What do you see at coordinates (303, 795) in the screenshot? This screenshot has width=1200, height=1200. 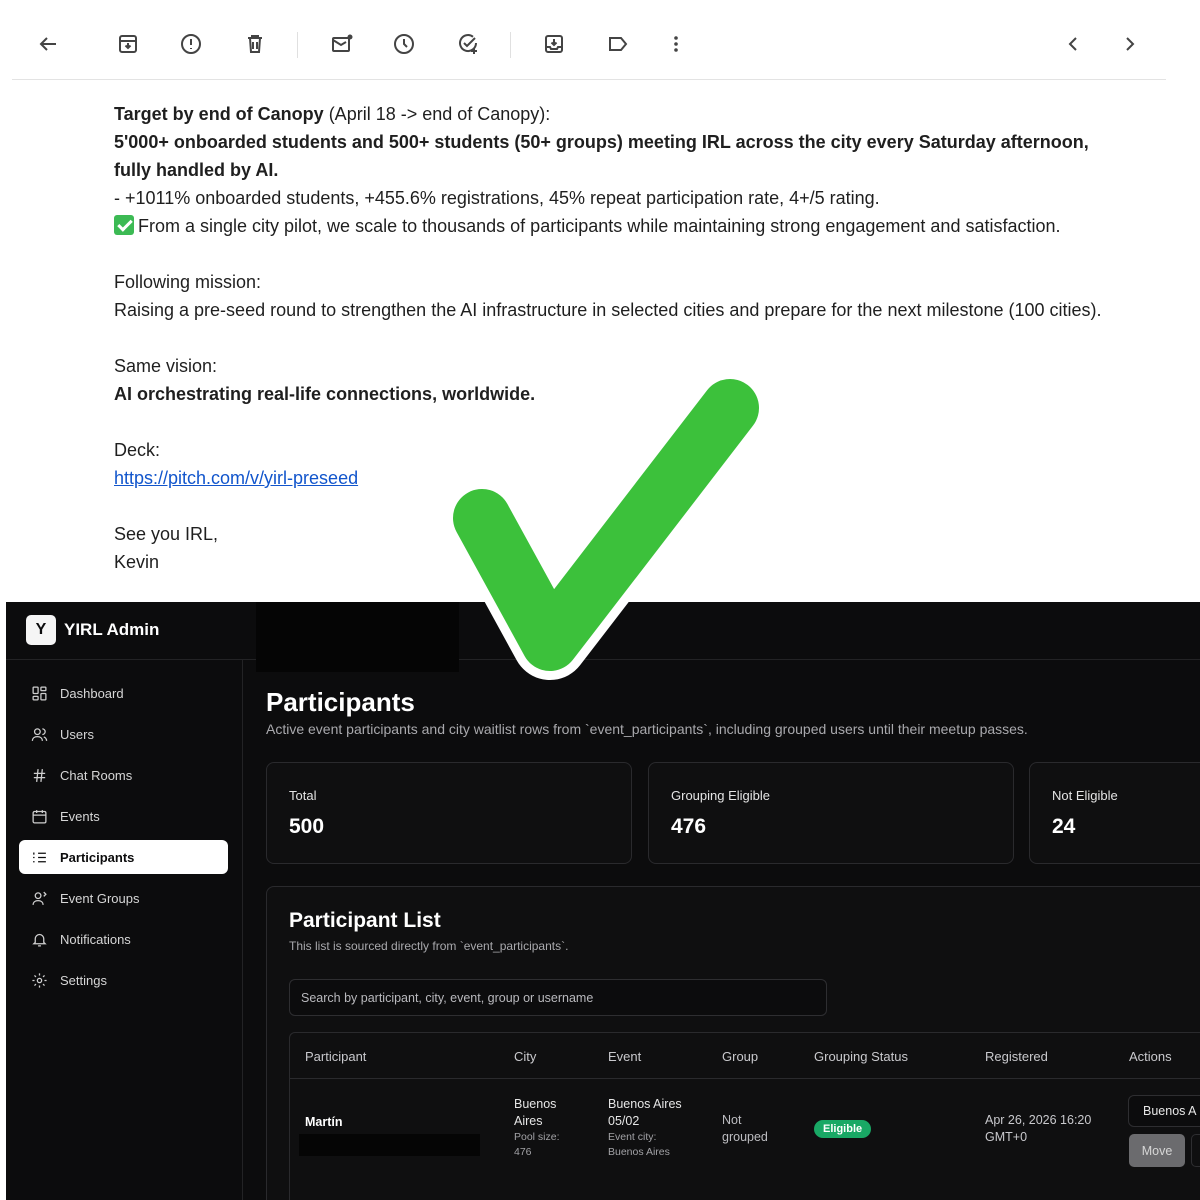 I see `stat-label: Total` at bounding box center [303, 795].